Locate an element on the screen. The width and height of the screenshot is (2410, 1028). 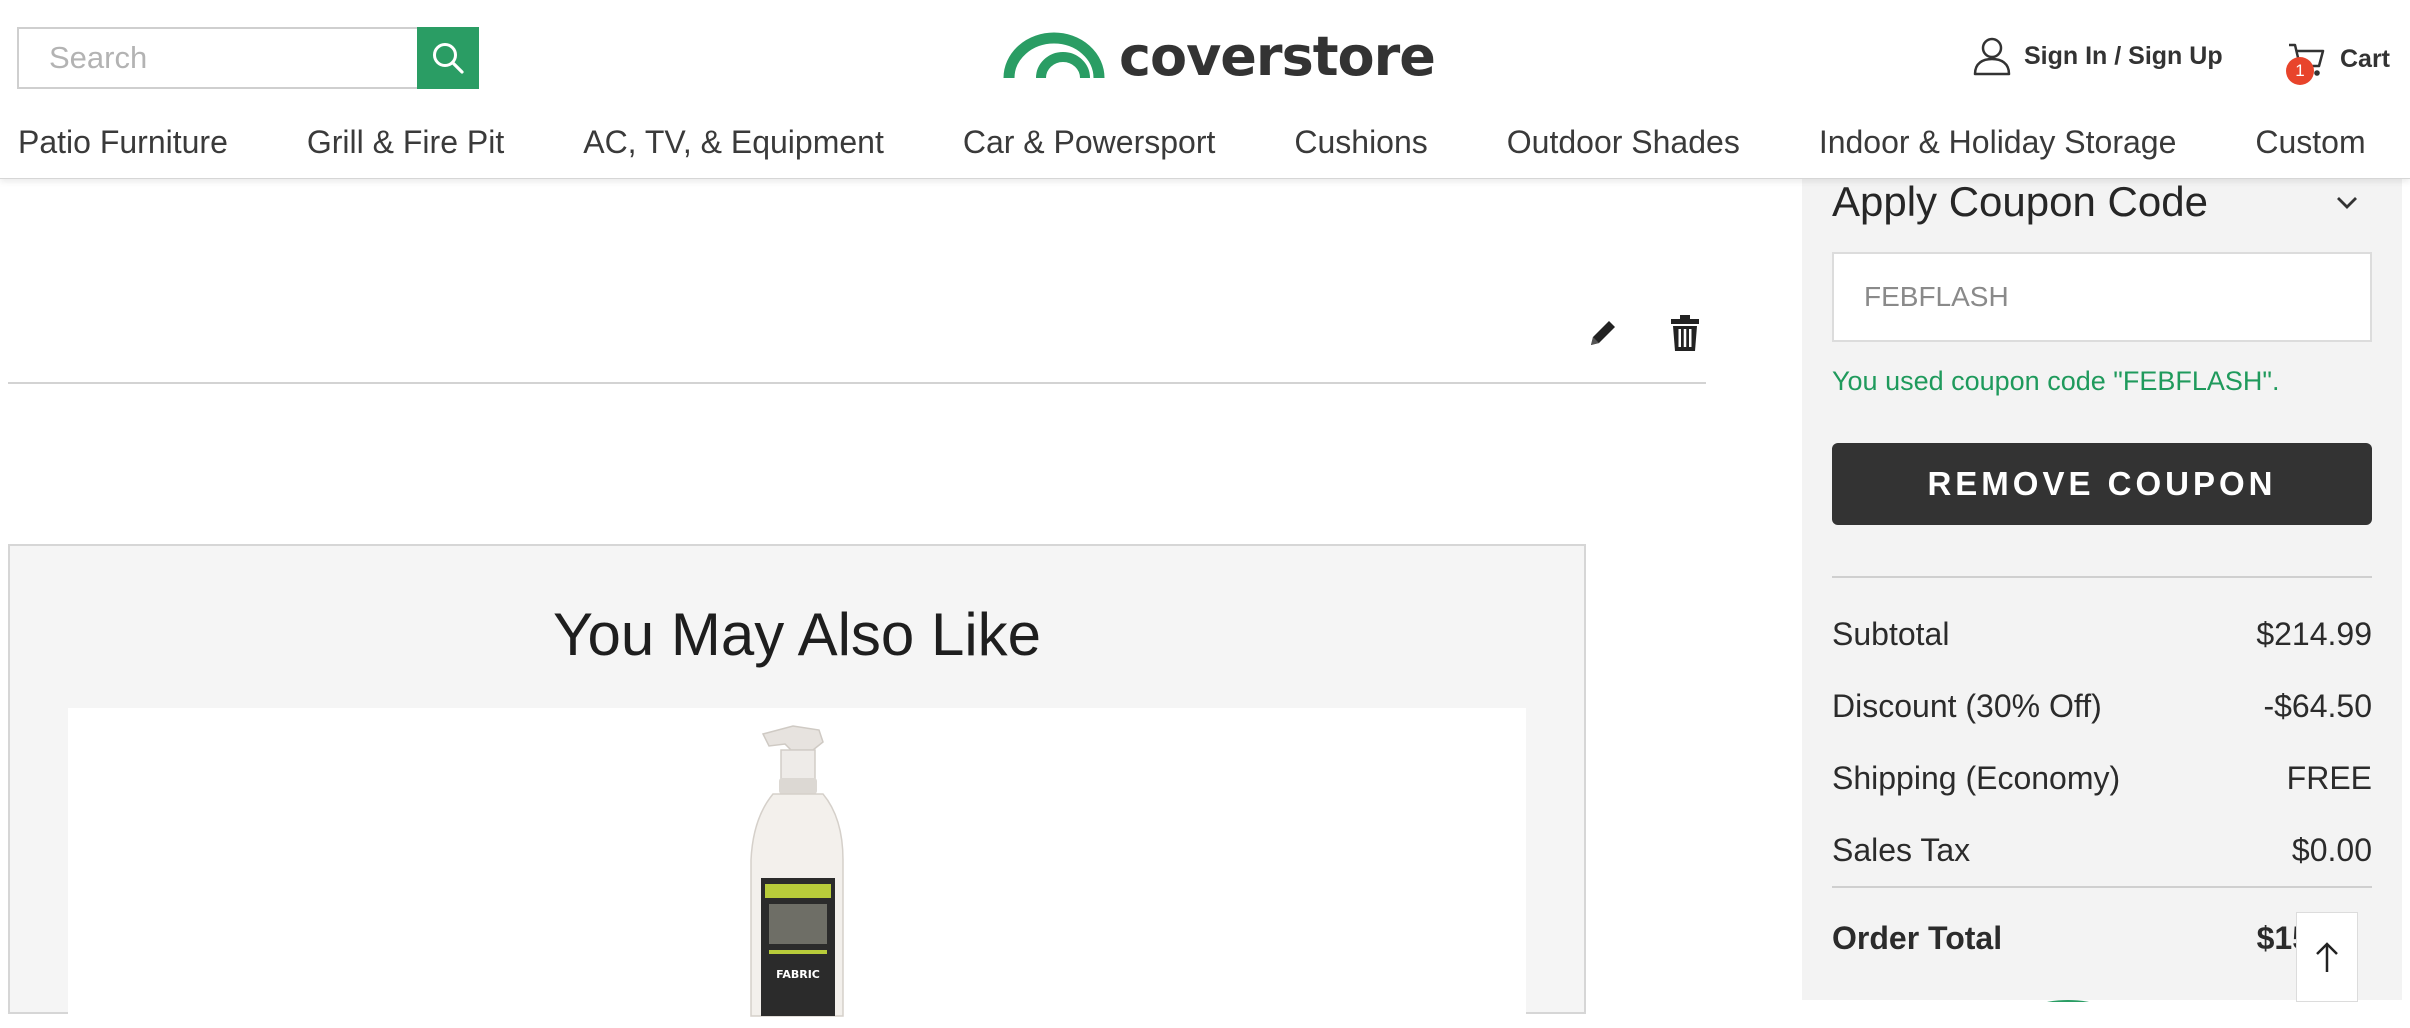
user-icon is located at coordinates (1992, 56).